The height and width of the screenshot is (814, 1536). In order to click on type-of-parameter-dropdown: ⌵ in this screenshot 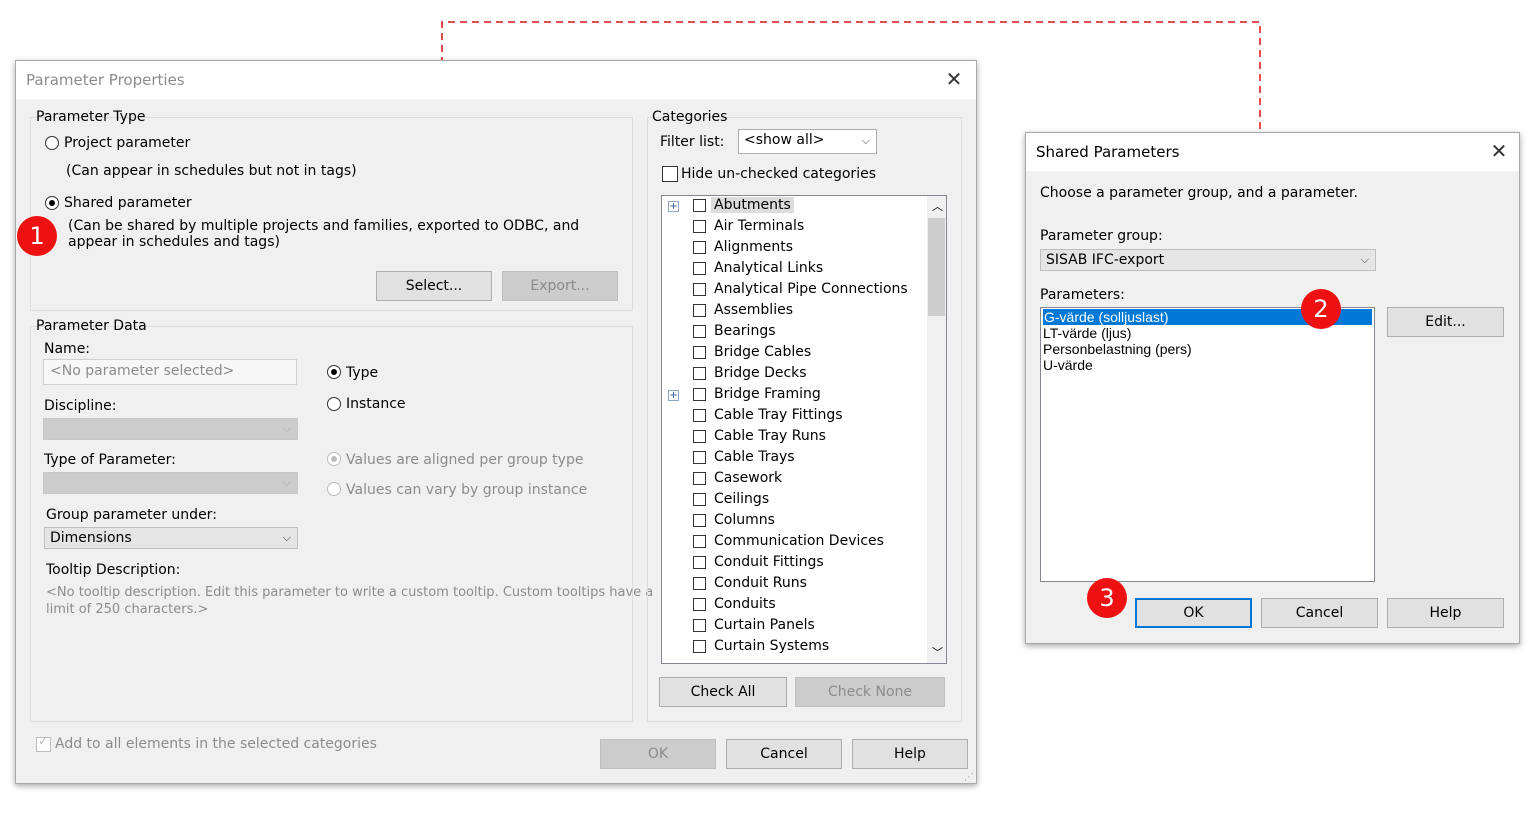, I will do `click(170, 483)`.